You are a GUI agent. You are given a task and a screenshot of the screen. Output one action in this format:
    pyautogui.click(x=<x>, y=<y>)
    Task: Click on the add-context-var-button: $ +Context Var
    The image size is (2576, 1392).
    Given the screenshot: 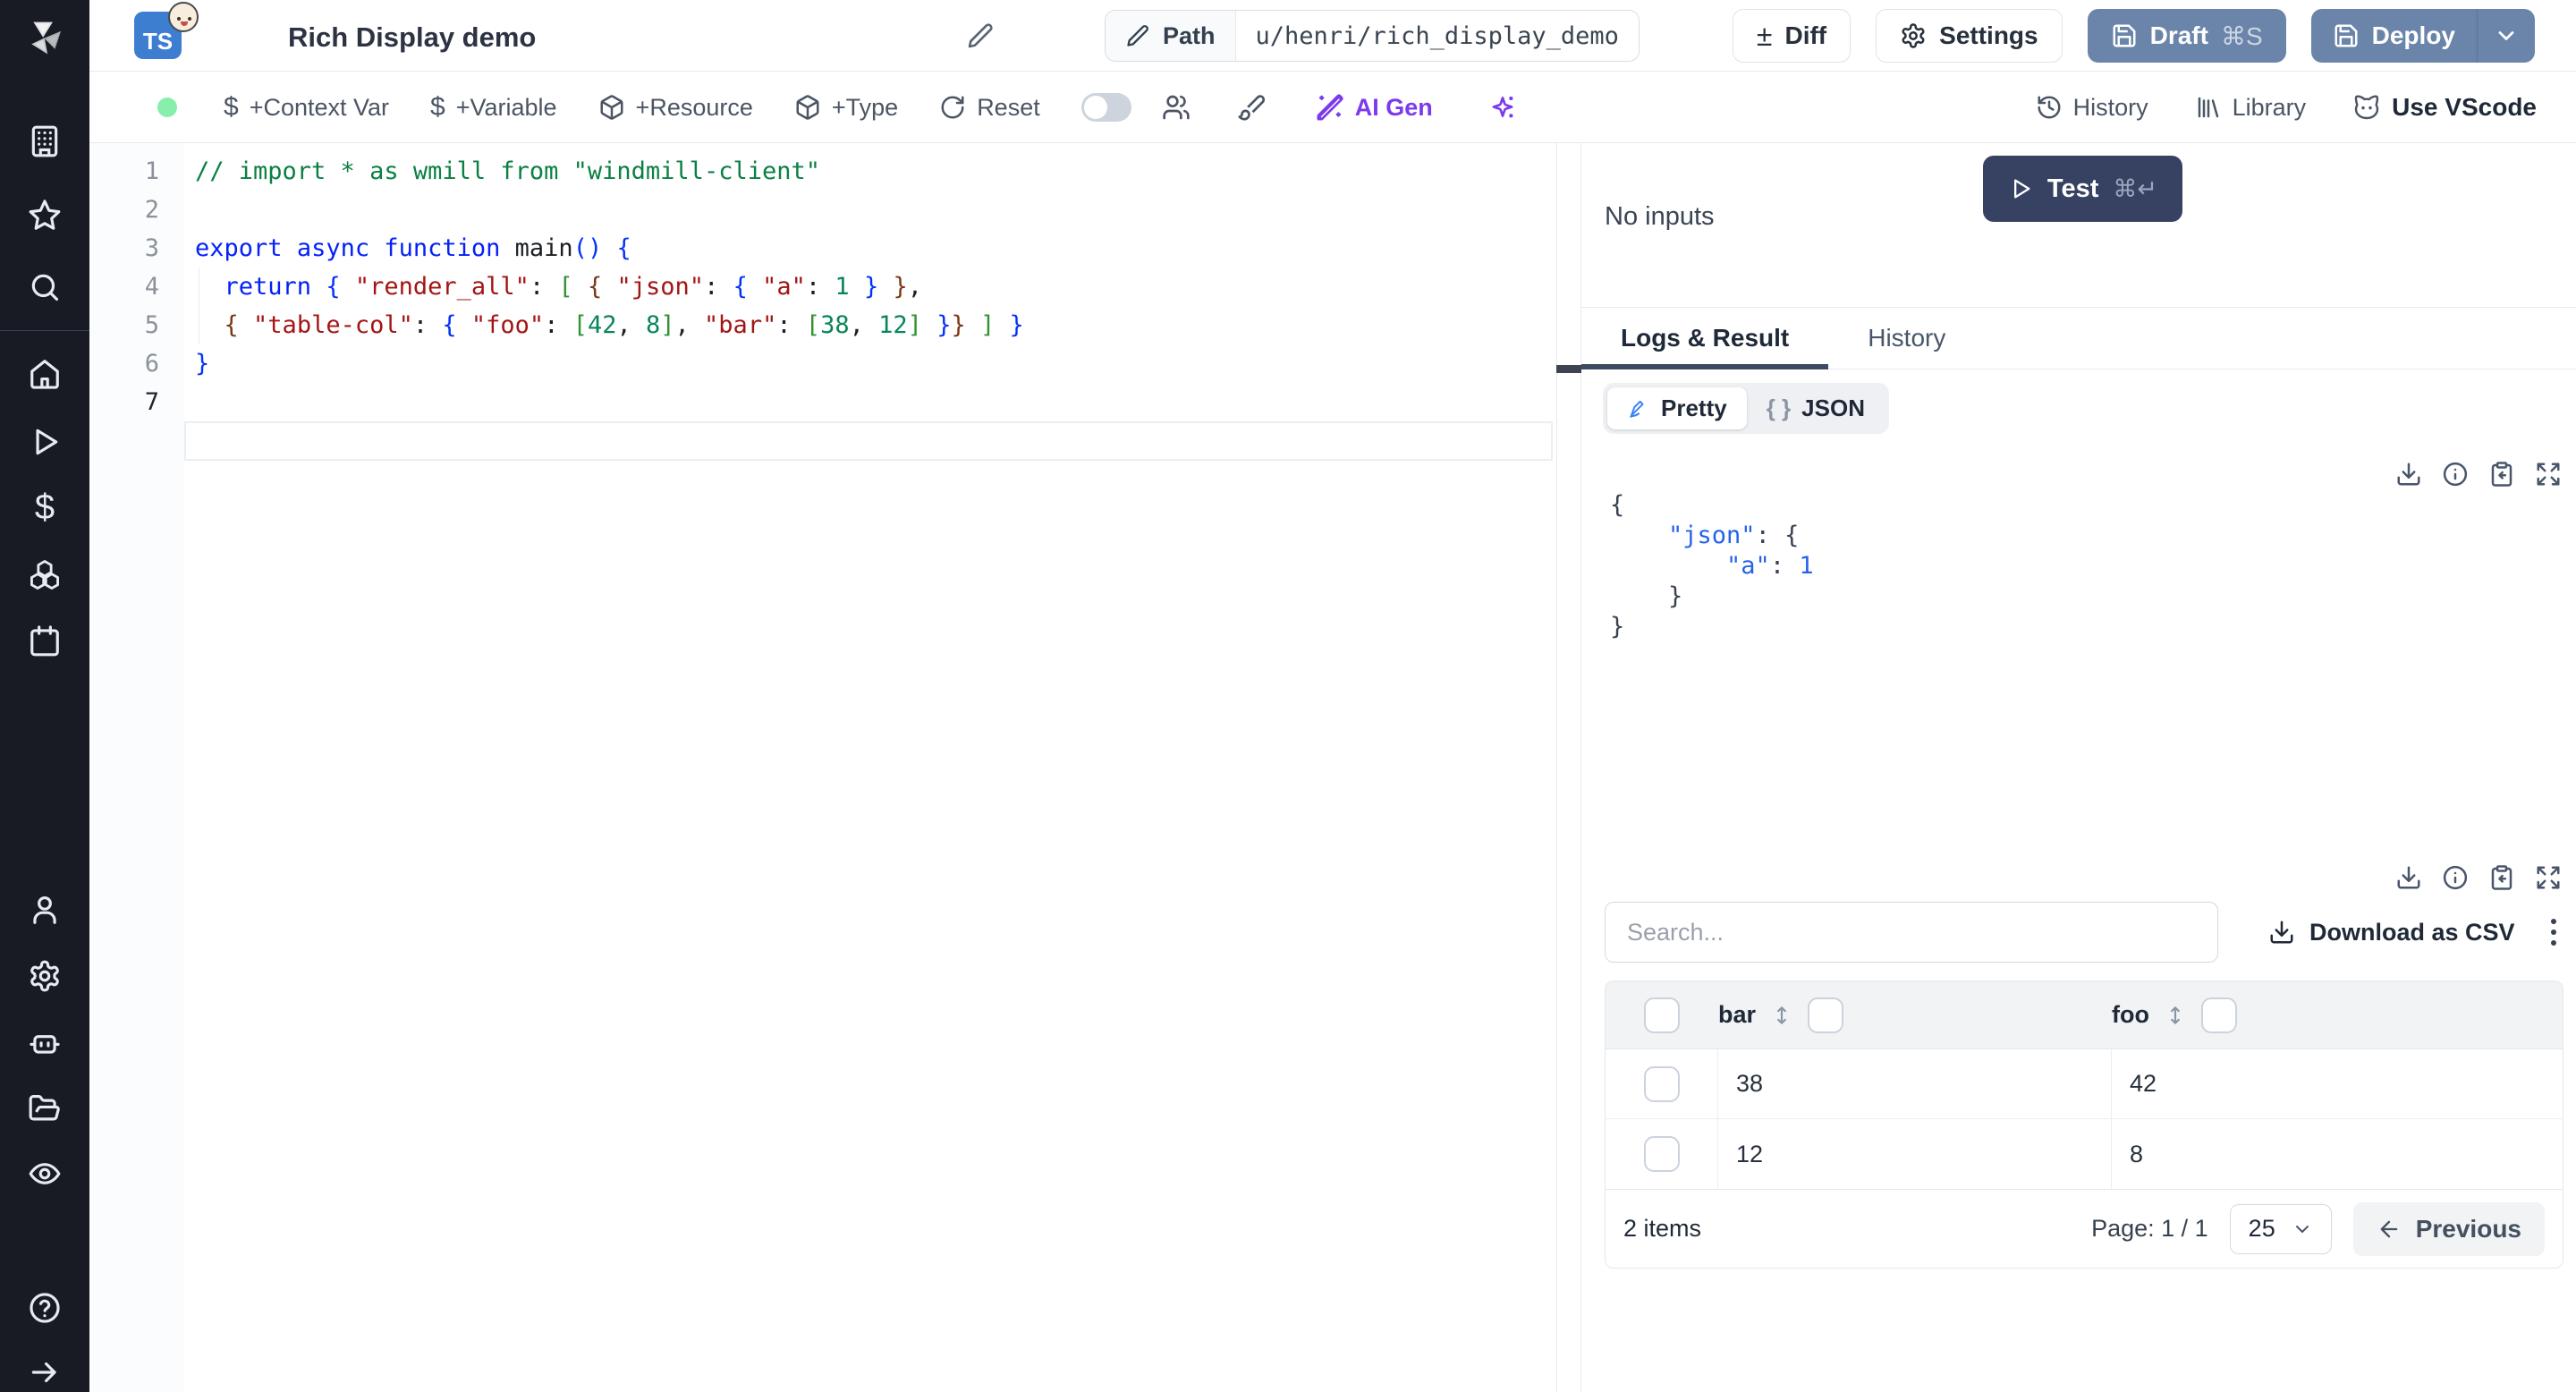 What is the action you would take?
    pyautogui.click(x=306, y=107)
    